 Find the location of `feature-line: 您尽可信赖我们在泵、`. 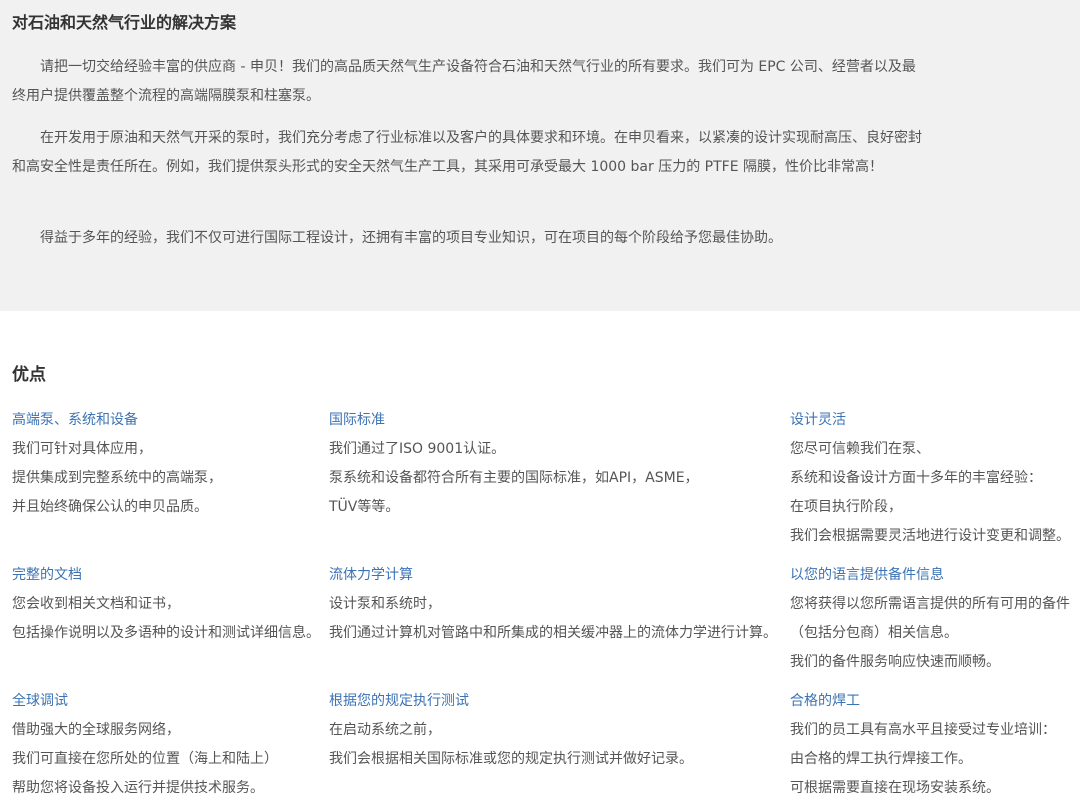

feature-line: 您尽可信赖我们在泵、 is located at coordinates (860, 449).